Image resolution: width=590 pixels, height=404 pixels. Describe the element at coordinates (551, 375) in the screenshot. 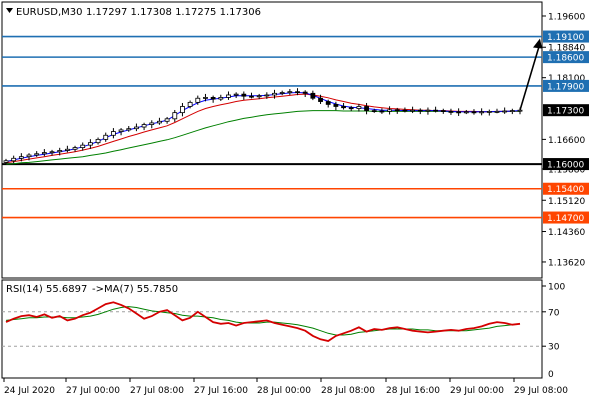

I see `rsi-tick-label: 0` at that location.